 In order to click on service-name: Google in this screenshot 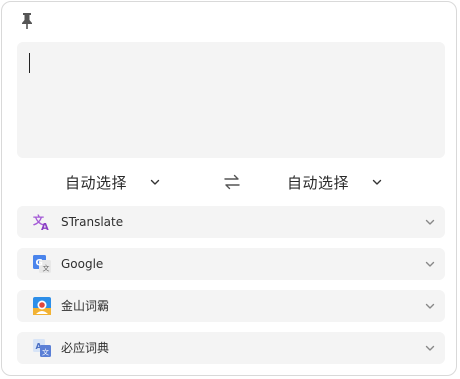, I will do `click(82, 264)`.